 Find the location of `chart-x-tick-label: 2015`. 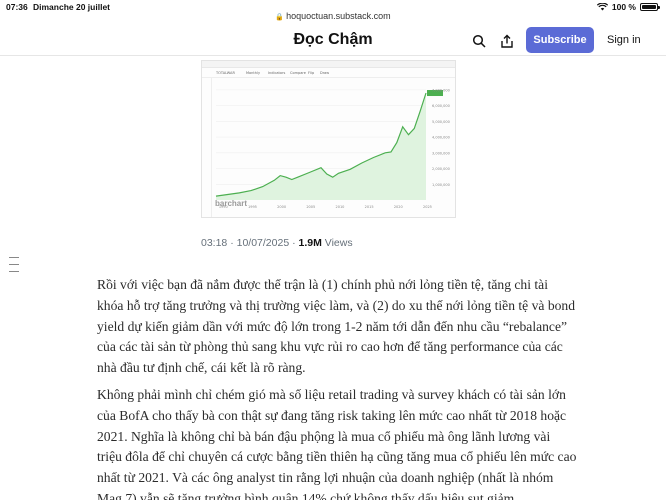

chart-x-tick-label: 2015 is located at coordinates (369, 207).